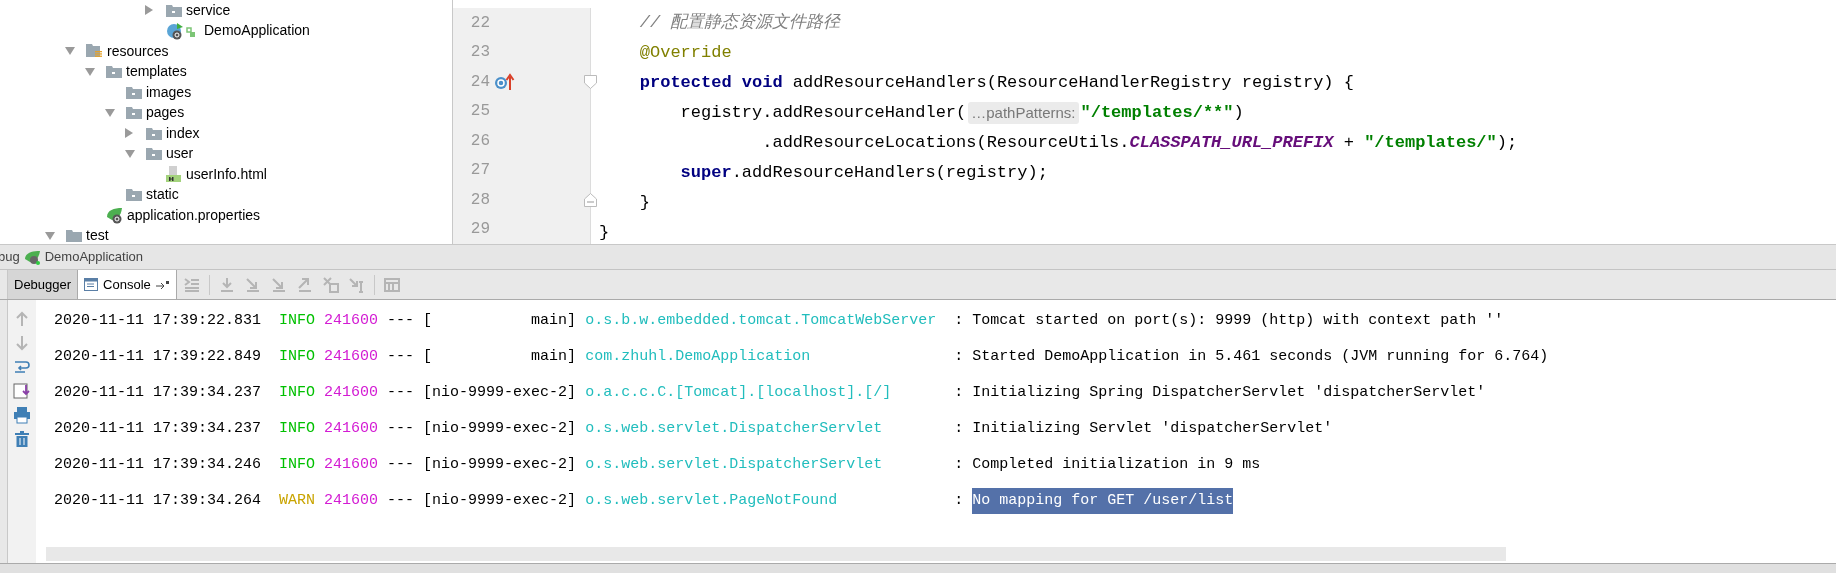 The image size is (1836, 573). I want to click on pin-arrow-icon, so click(162, 284).